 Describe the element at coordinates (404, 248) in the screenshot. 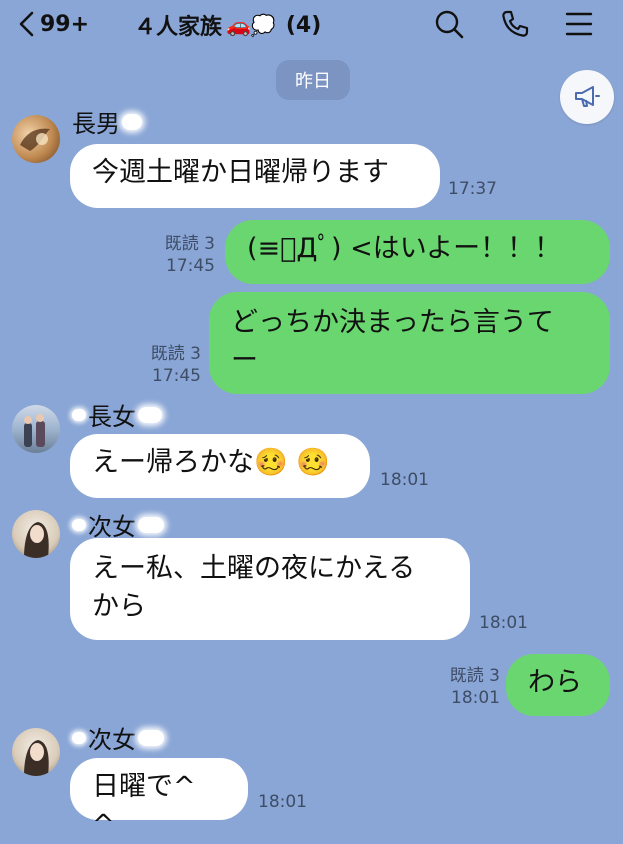

I see `message-text: (≡ﾟДﾟ) <はいよー！！！` at that location.